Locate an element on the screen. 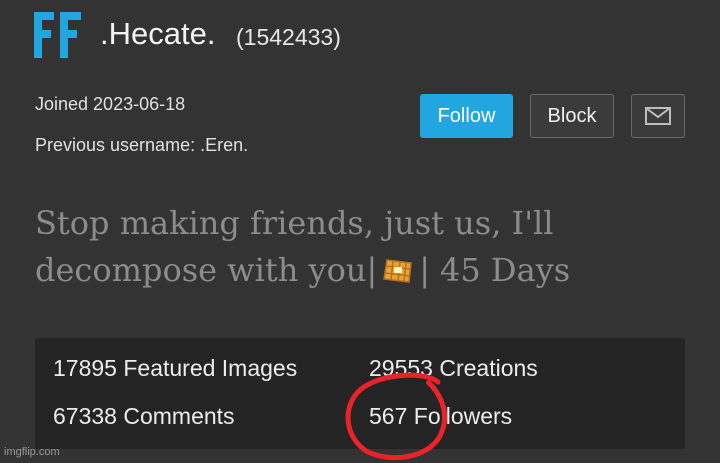  follow-button: Follow is located at coordinates (466, 116).